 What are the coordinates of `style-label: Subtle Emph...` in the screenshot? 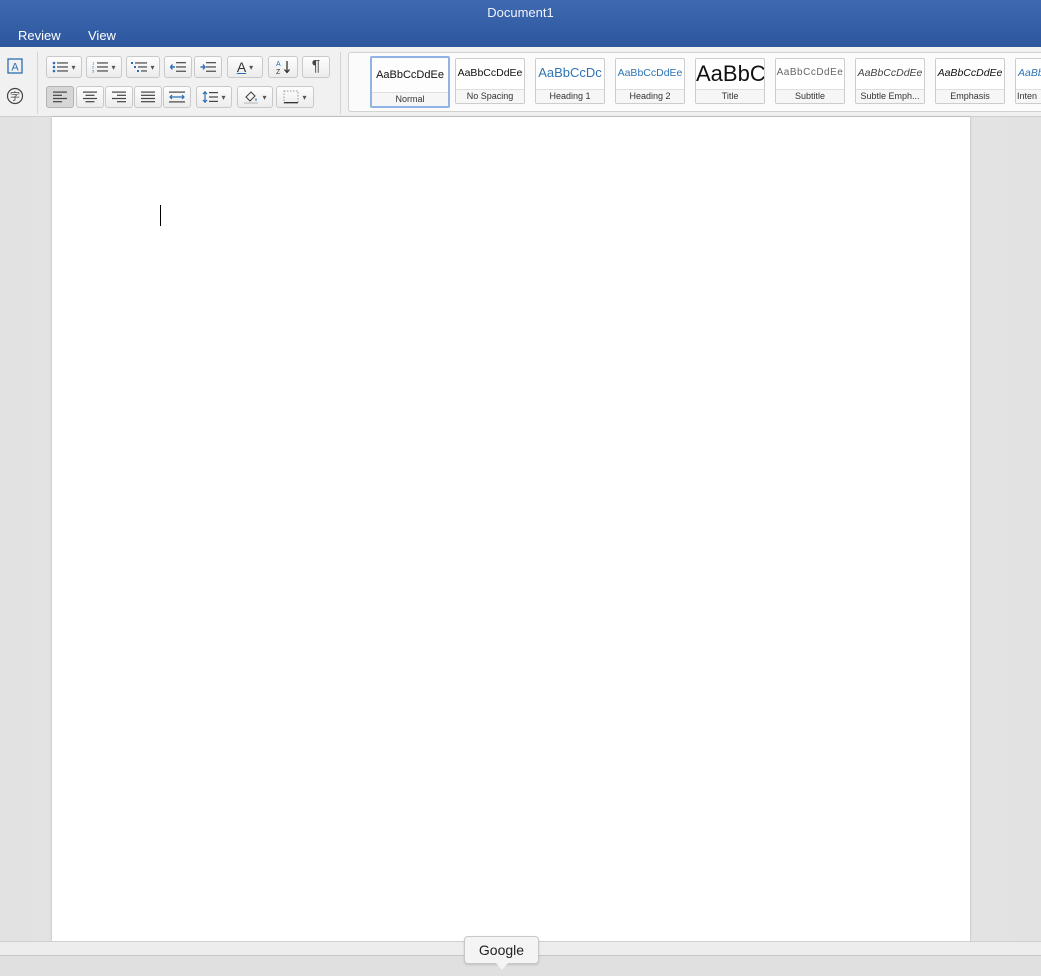 It's located at (890, 96).